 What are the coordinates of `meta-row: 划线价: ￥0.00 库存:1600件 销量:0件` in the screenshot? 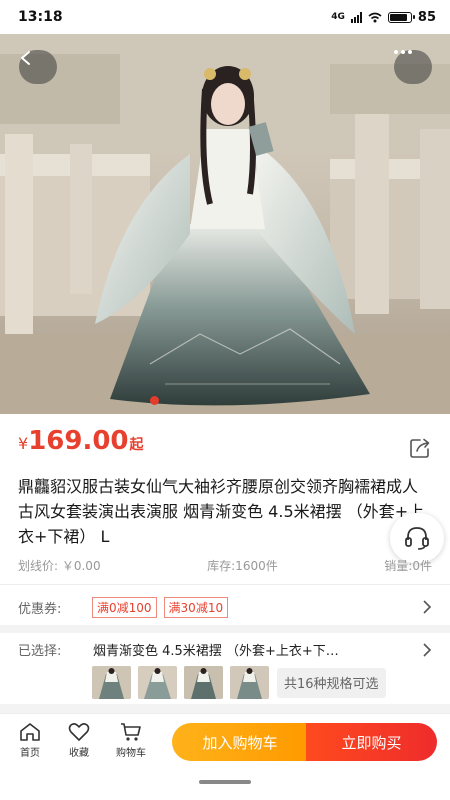 It's located at (225, 565).